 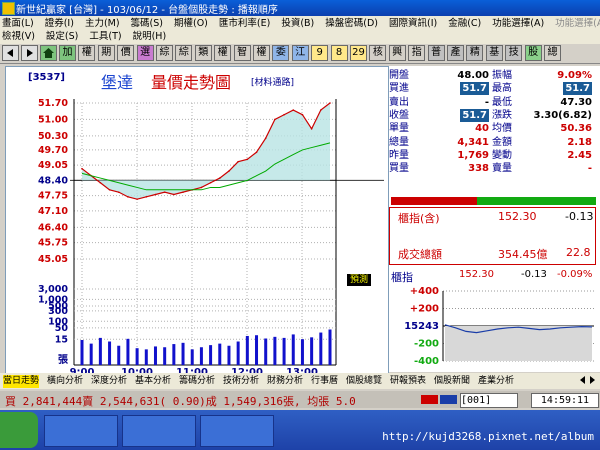 What do you see at coordinates (455, 53) in the screenshot?
I see `toolbar-button: 產` at bounding box center [455, 53].